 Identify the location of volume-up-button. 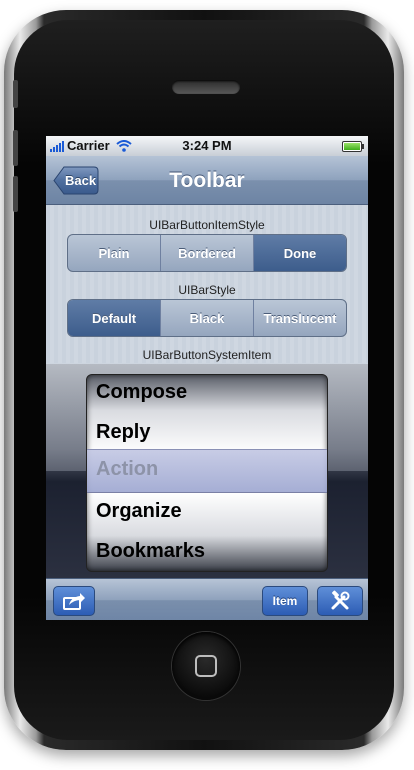
(15, 148).